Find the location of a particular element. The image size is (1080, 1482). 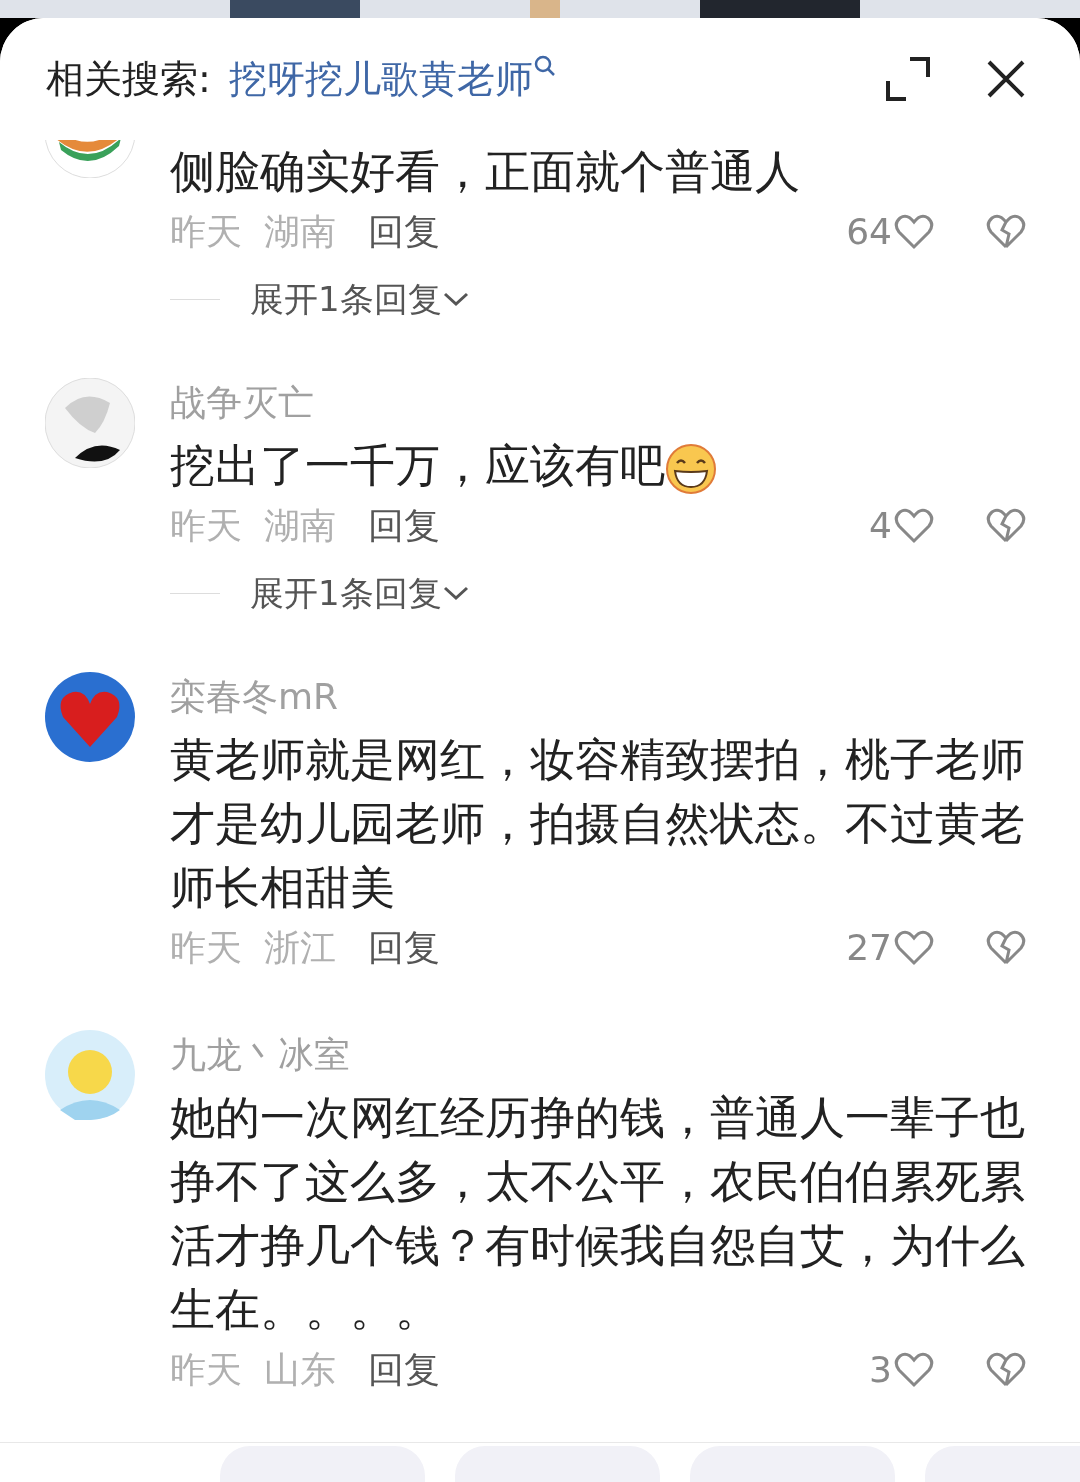

expand-icon is located at coordinates (908, 79).